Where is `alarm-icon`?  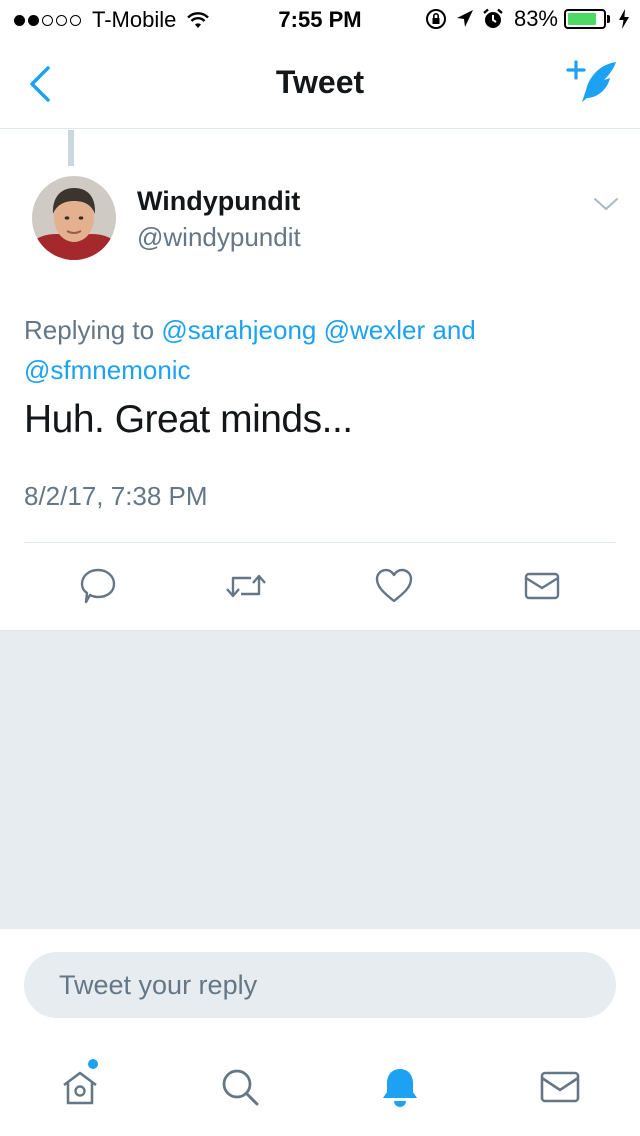
alarm-icon is located at coordinates (493, 18).